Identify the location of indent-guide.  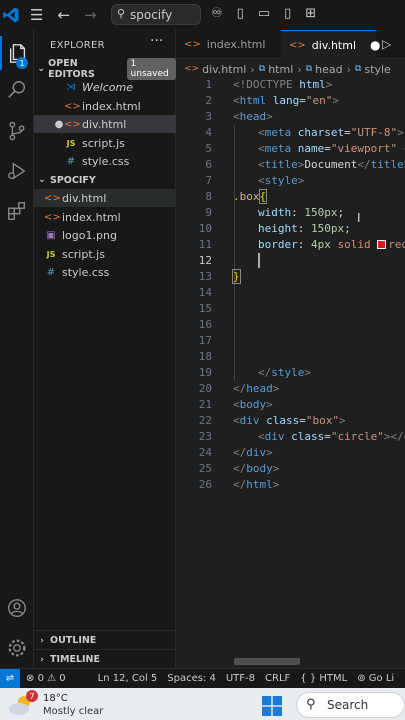
(234, 253).